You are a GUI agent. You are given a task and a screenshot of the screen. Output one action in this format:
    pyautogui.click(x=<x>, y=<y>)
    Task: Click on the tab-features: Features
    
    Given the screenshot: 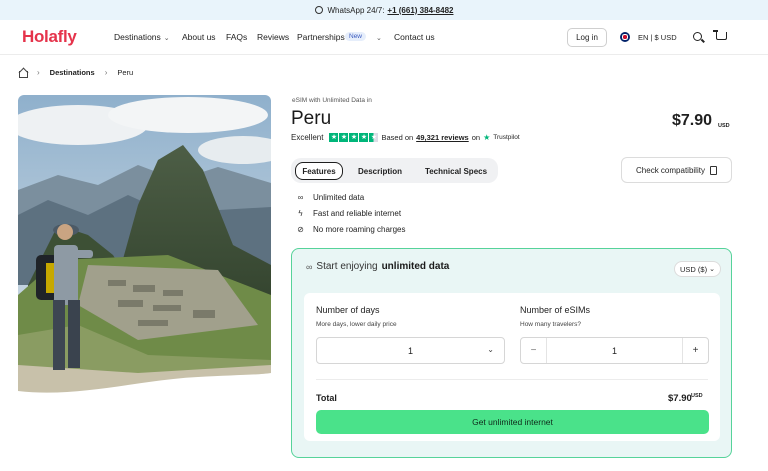 What is the action you would take?
    pyautogui.click(x=319, y=171)
    